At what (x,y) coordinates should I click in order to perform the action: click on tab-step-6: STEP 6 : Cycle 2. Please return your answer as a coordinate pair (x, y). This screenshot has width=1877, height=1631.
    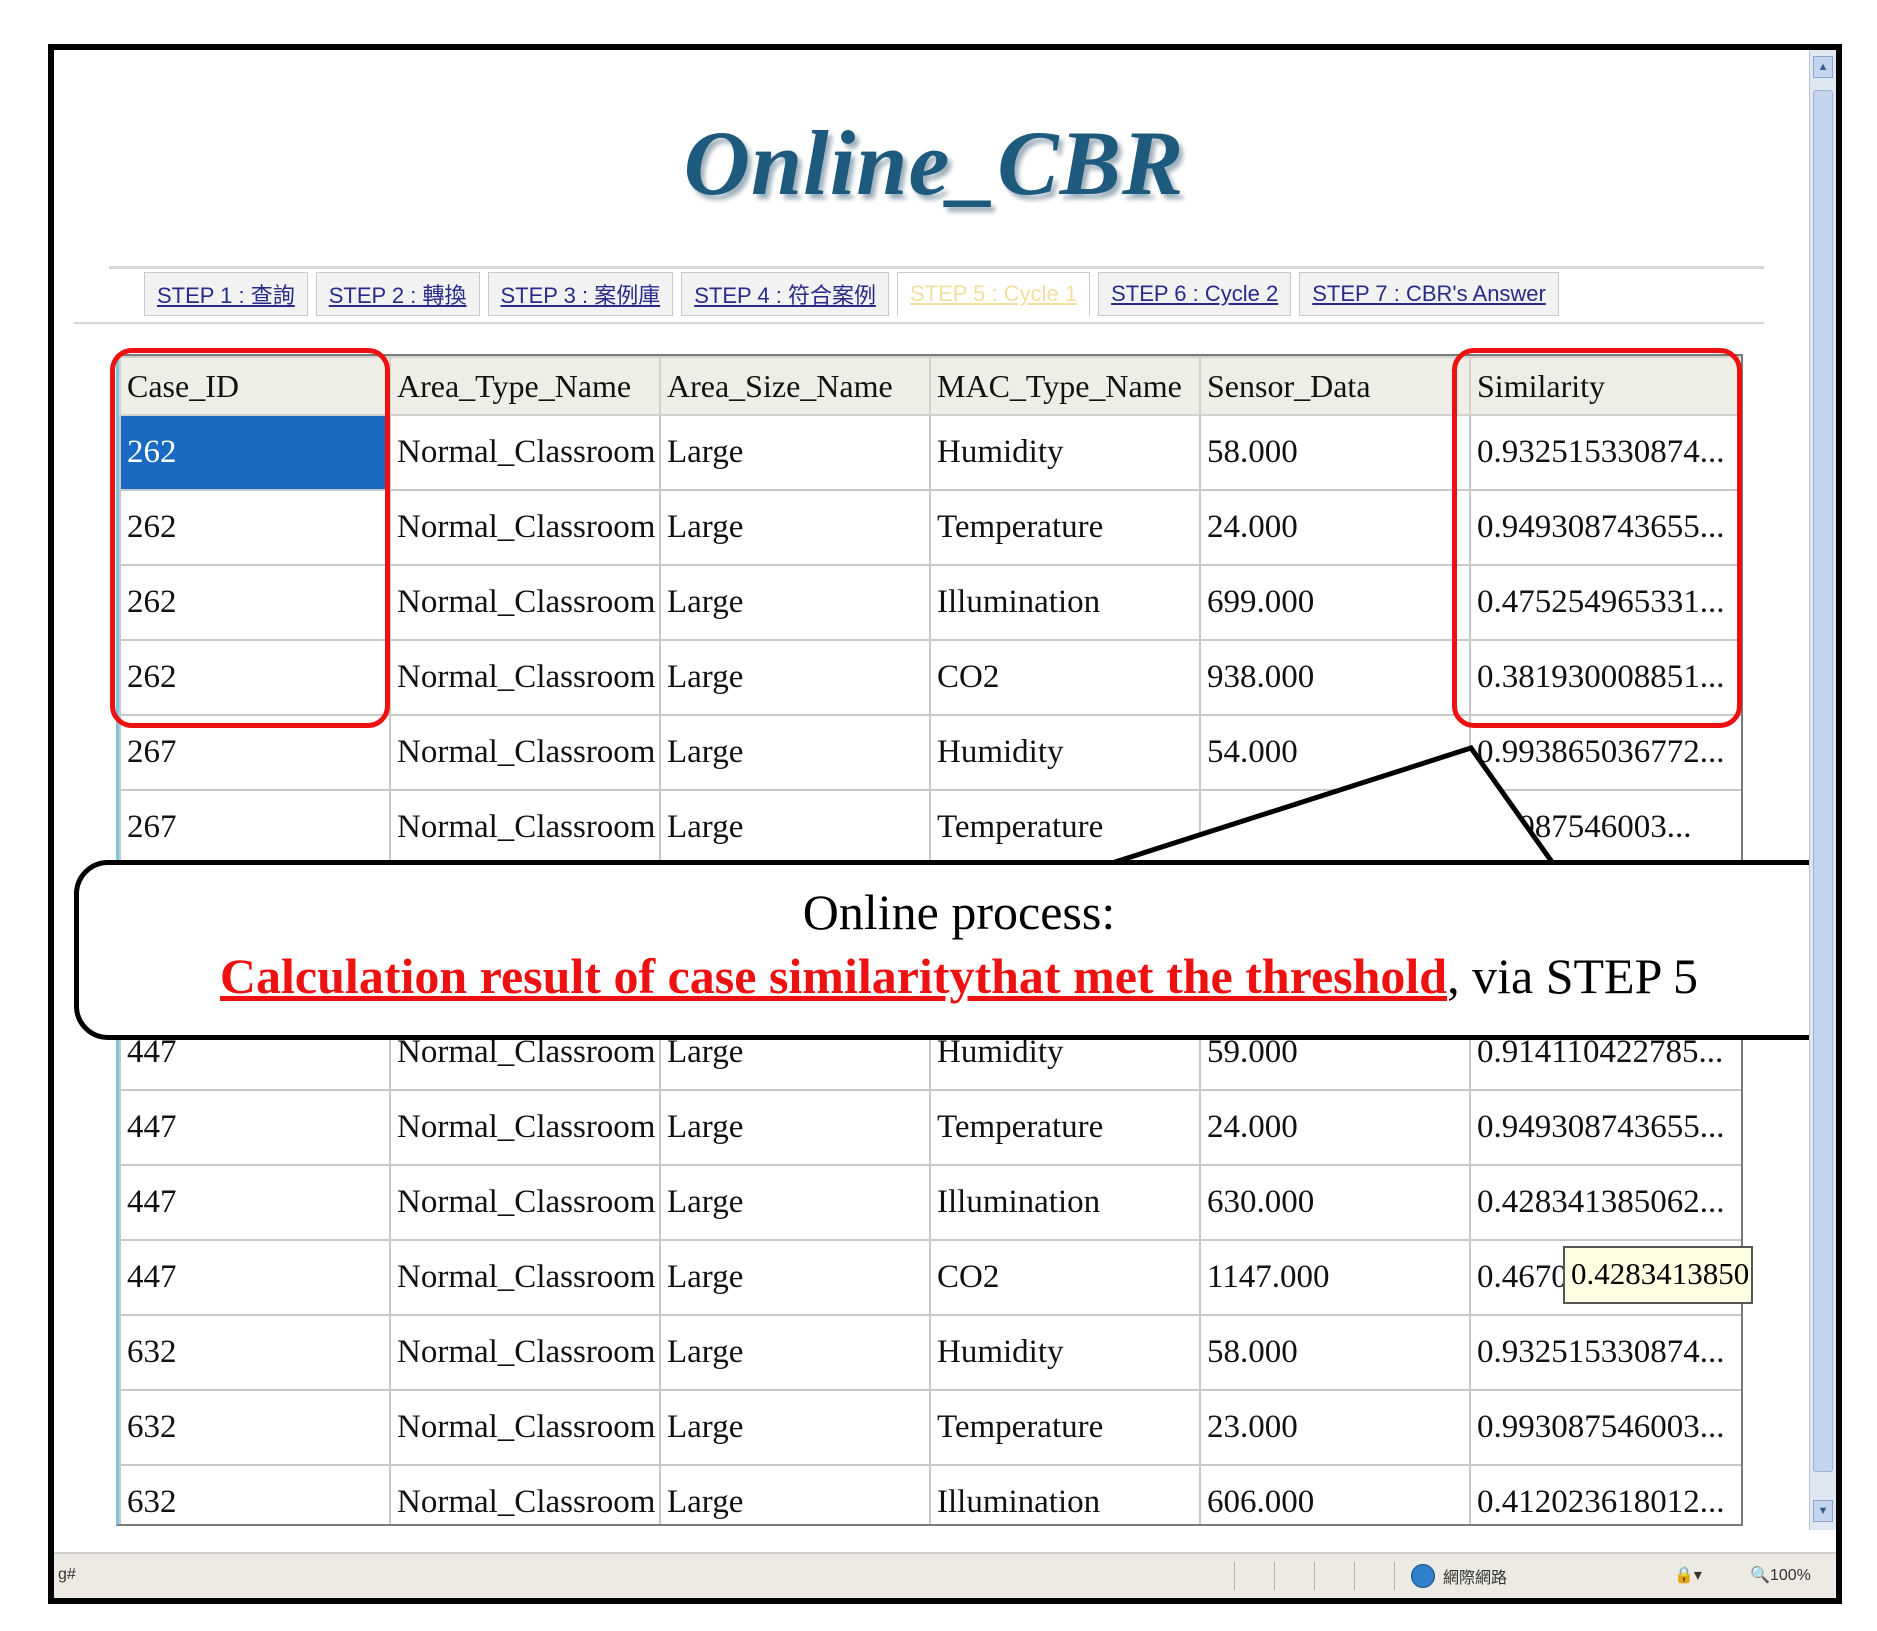
    Looking at the image, I should click on (1195, 294).